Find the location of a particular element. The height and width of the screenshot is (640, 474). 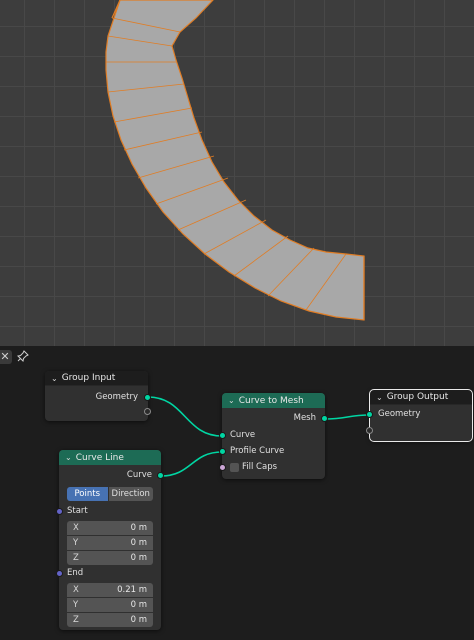

mode-switch: Points Direction is located at coordinates (110, 494).